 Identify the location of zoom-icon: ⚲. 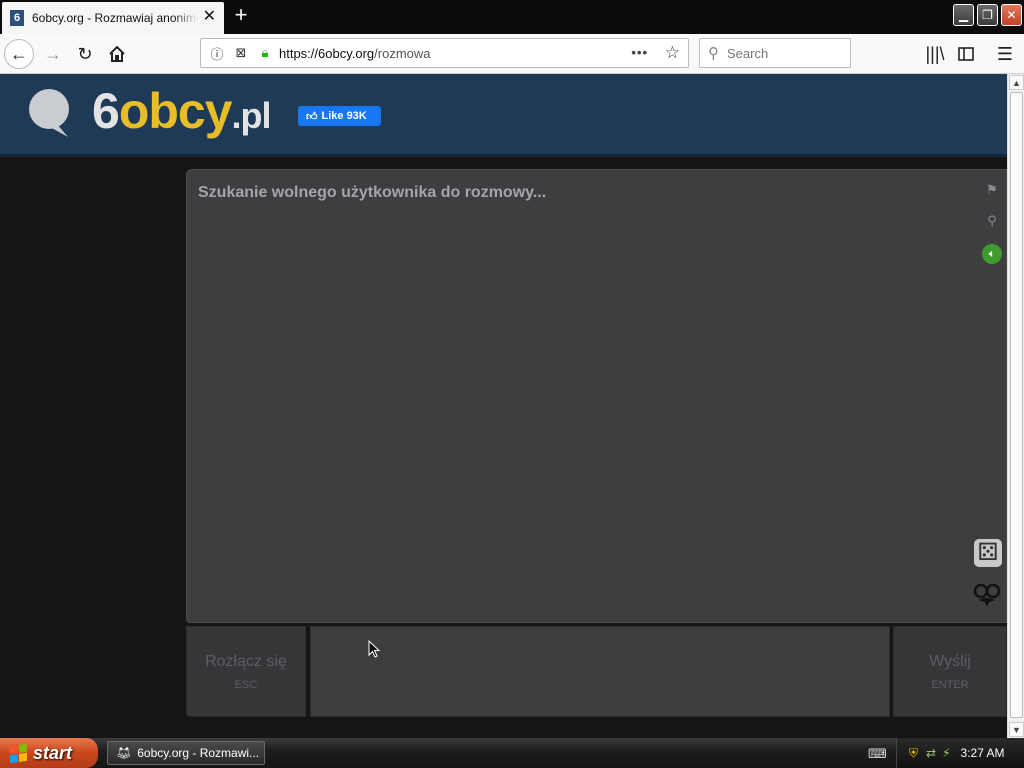
(992, 221).